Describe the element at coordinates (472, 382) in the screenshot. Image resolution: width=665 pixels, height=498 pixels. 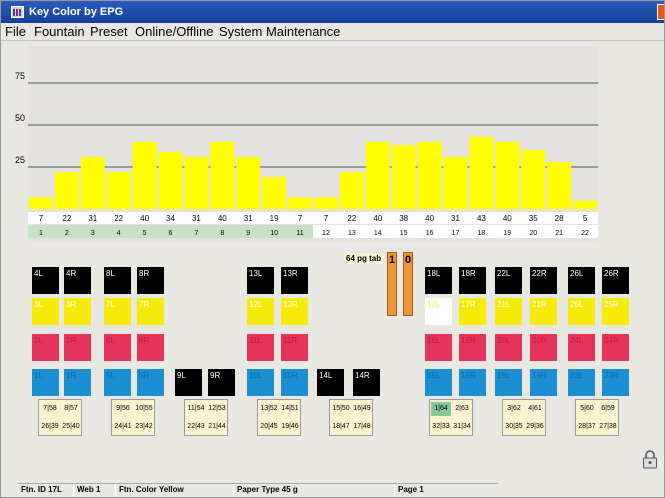
I see `fountain-key-15r: 15R` at that location.